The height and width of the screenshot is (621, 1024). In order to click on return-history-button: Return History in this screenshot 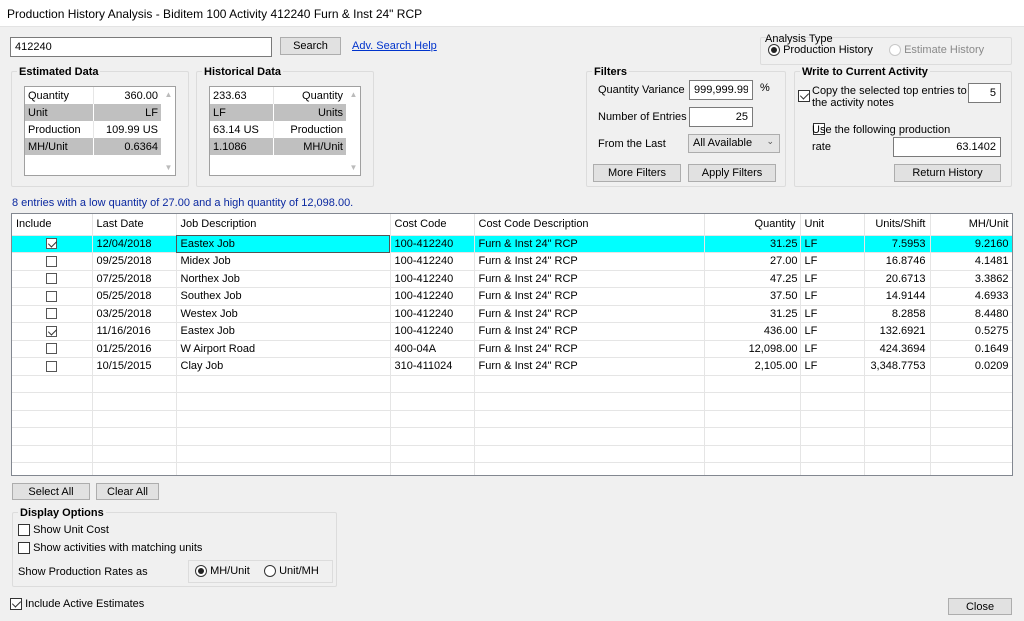, I will do `click(947, 173)`.